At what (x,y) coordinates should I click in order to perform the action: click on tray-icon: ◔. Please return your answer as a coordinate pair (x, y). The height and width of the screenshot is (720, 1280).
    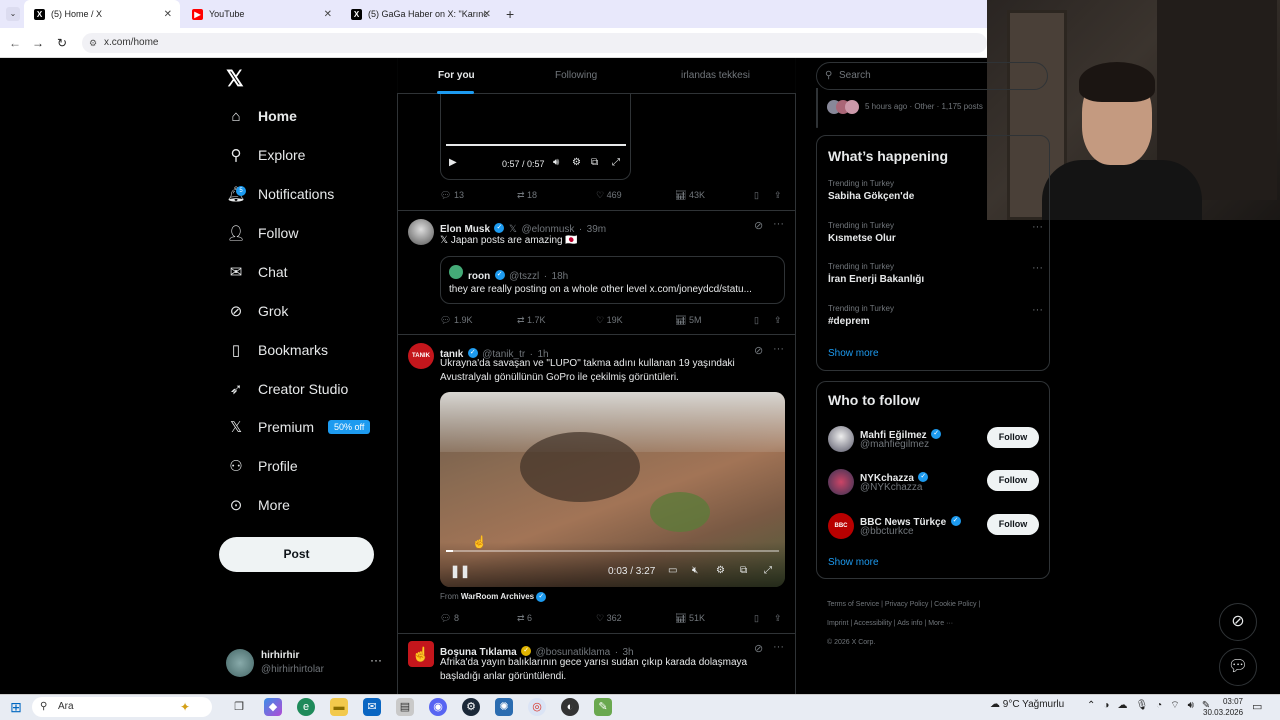
    Looking at the image, I should click on (1163, 705).